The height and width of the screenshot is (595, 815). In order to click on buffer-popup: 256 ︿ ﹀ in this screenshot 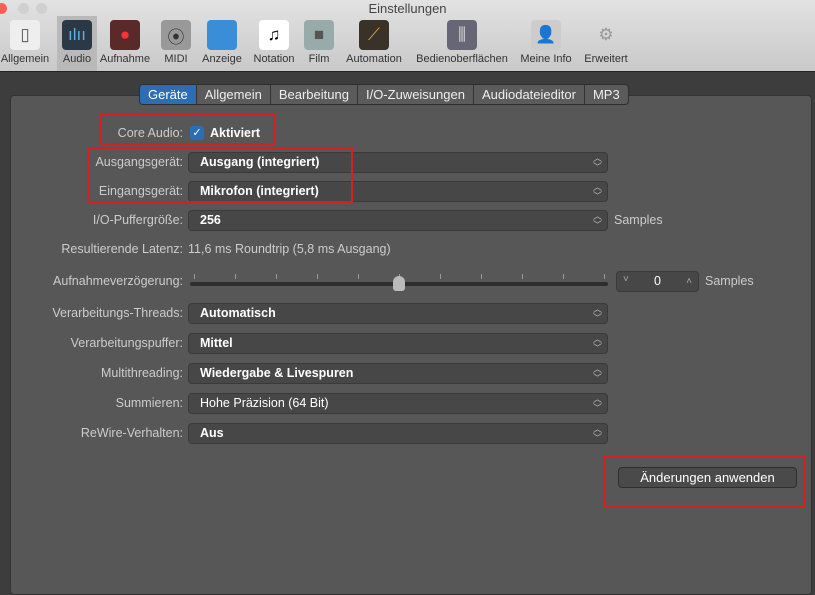, I will do `click(398, 220)`.